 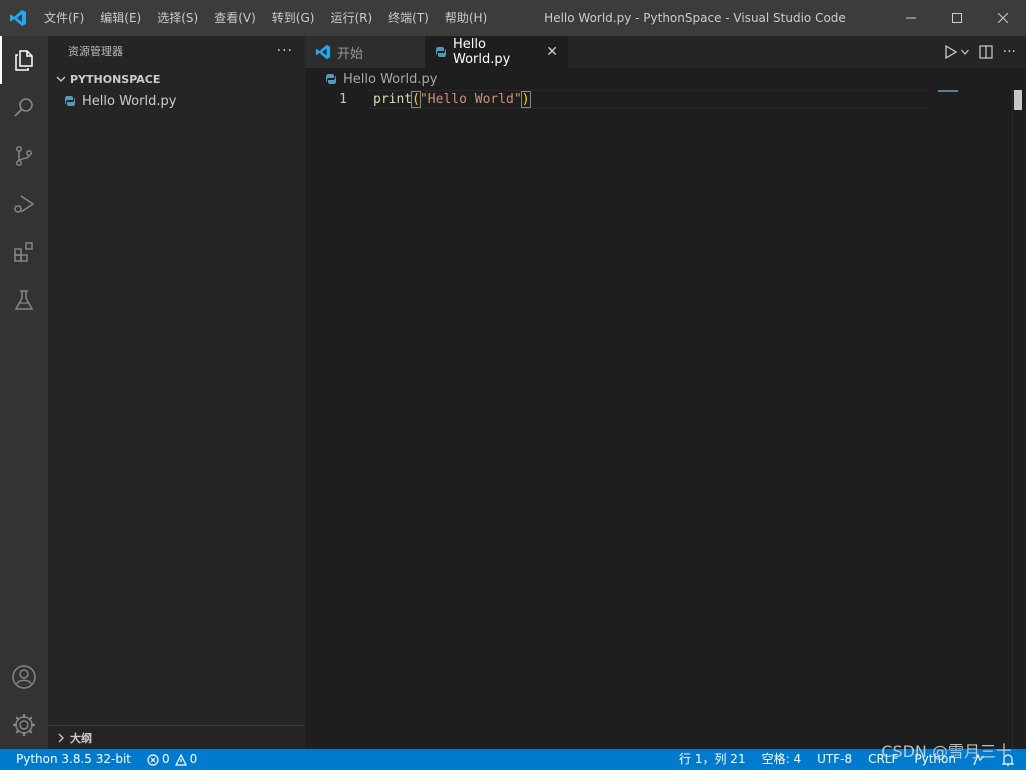 I want to click on play-icon, so click(x=950, y=52).